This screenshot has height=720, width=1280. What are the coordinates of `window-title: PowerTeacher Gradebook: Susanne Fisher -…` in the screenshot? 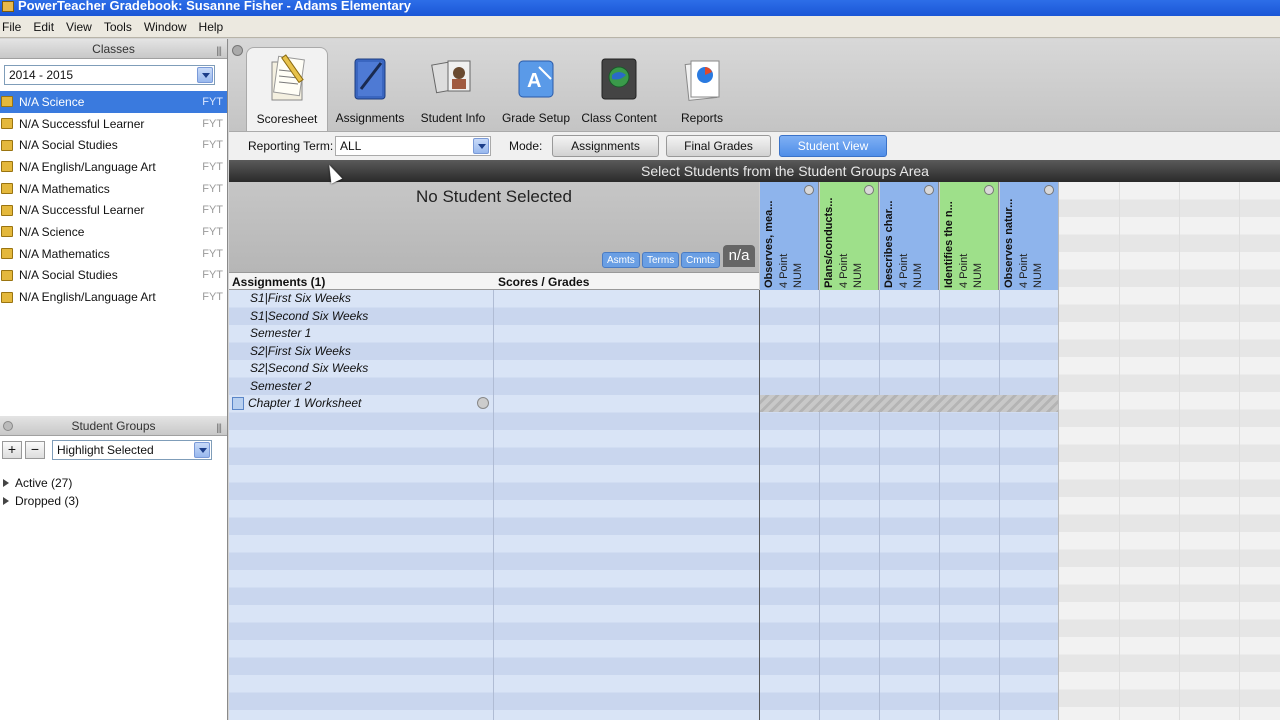 It's located at (215, 6).